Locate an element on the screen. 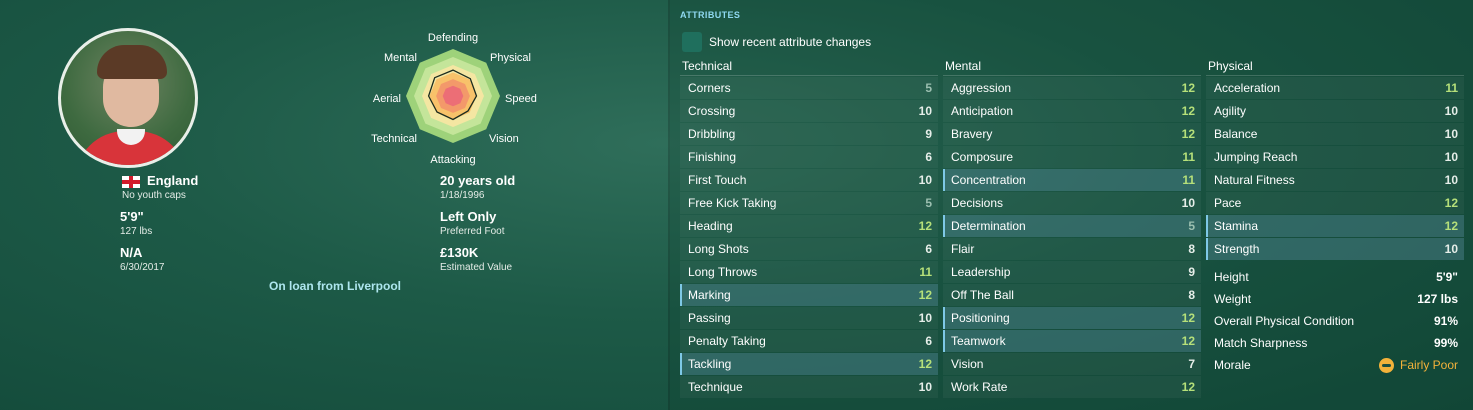 The image size is (1473, 410). nationality-block: England No youth caps is located at coordinates (160, 187).